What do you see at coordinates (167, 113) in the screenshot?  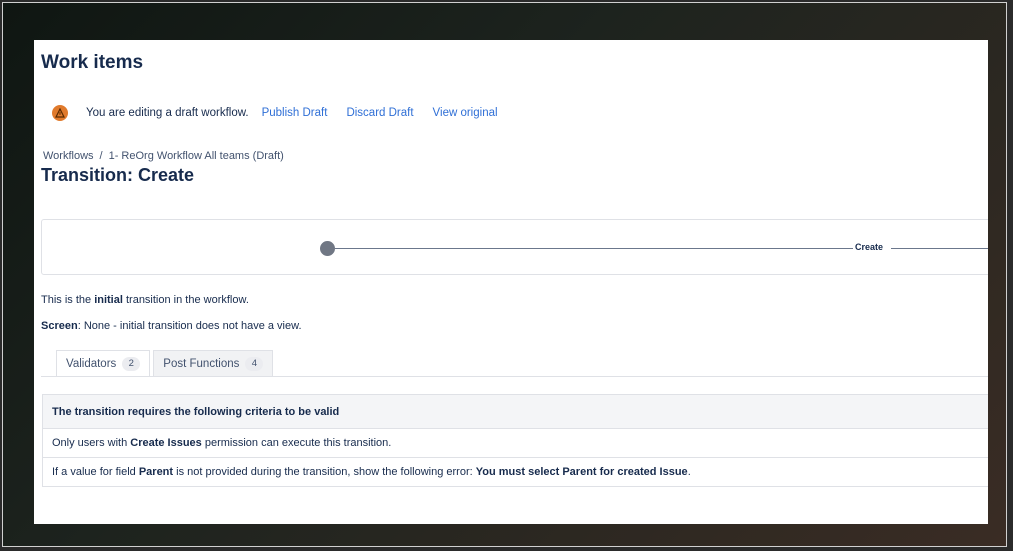 I see `draft-message: You are editing a draft workflow.` at bounding box center [167, 113].